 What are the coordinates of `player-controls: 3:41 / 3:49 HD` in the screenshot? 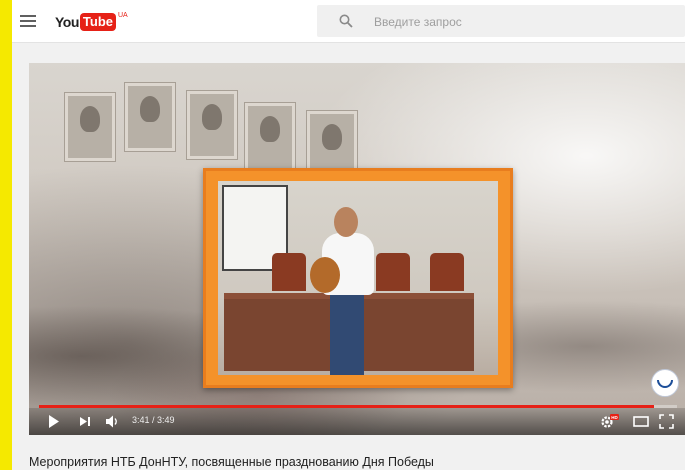 It's located at (357, 421).